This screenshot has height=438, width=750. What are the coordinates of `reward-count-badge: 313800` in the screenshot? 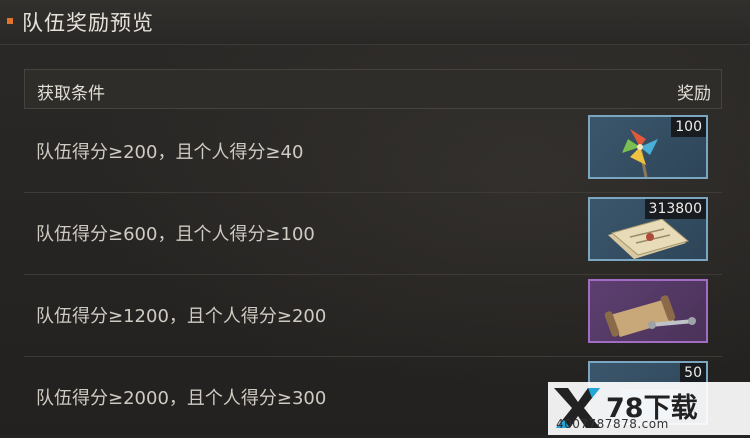 It's located at (675, 209).